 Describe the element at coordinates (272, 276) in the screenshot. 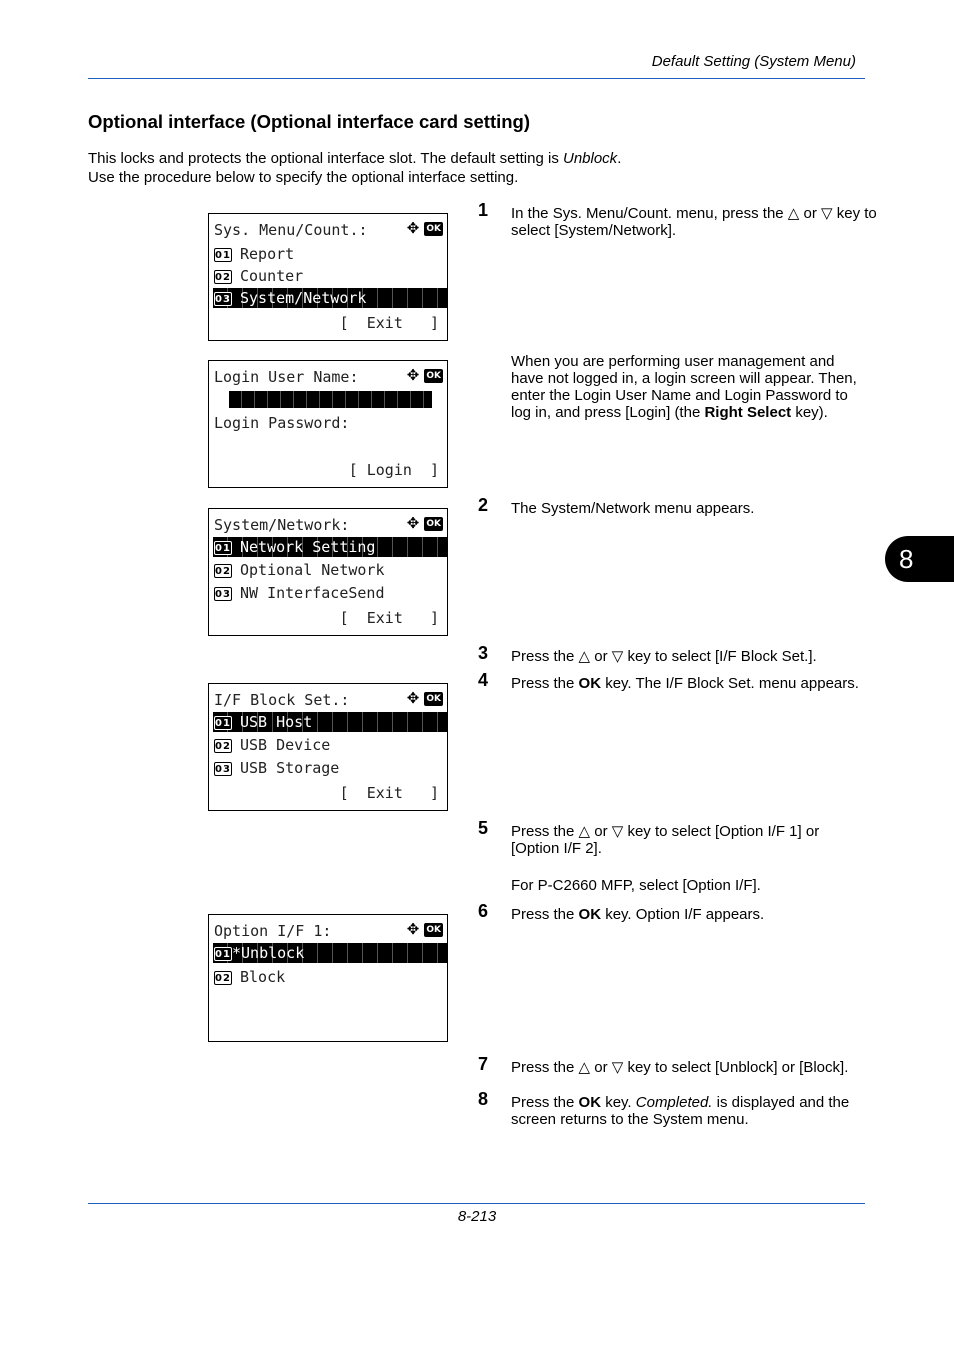

I see `item-label: Counter` at that location.